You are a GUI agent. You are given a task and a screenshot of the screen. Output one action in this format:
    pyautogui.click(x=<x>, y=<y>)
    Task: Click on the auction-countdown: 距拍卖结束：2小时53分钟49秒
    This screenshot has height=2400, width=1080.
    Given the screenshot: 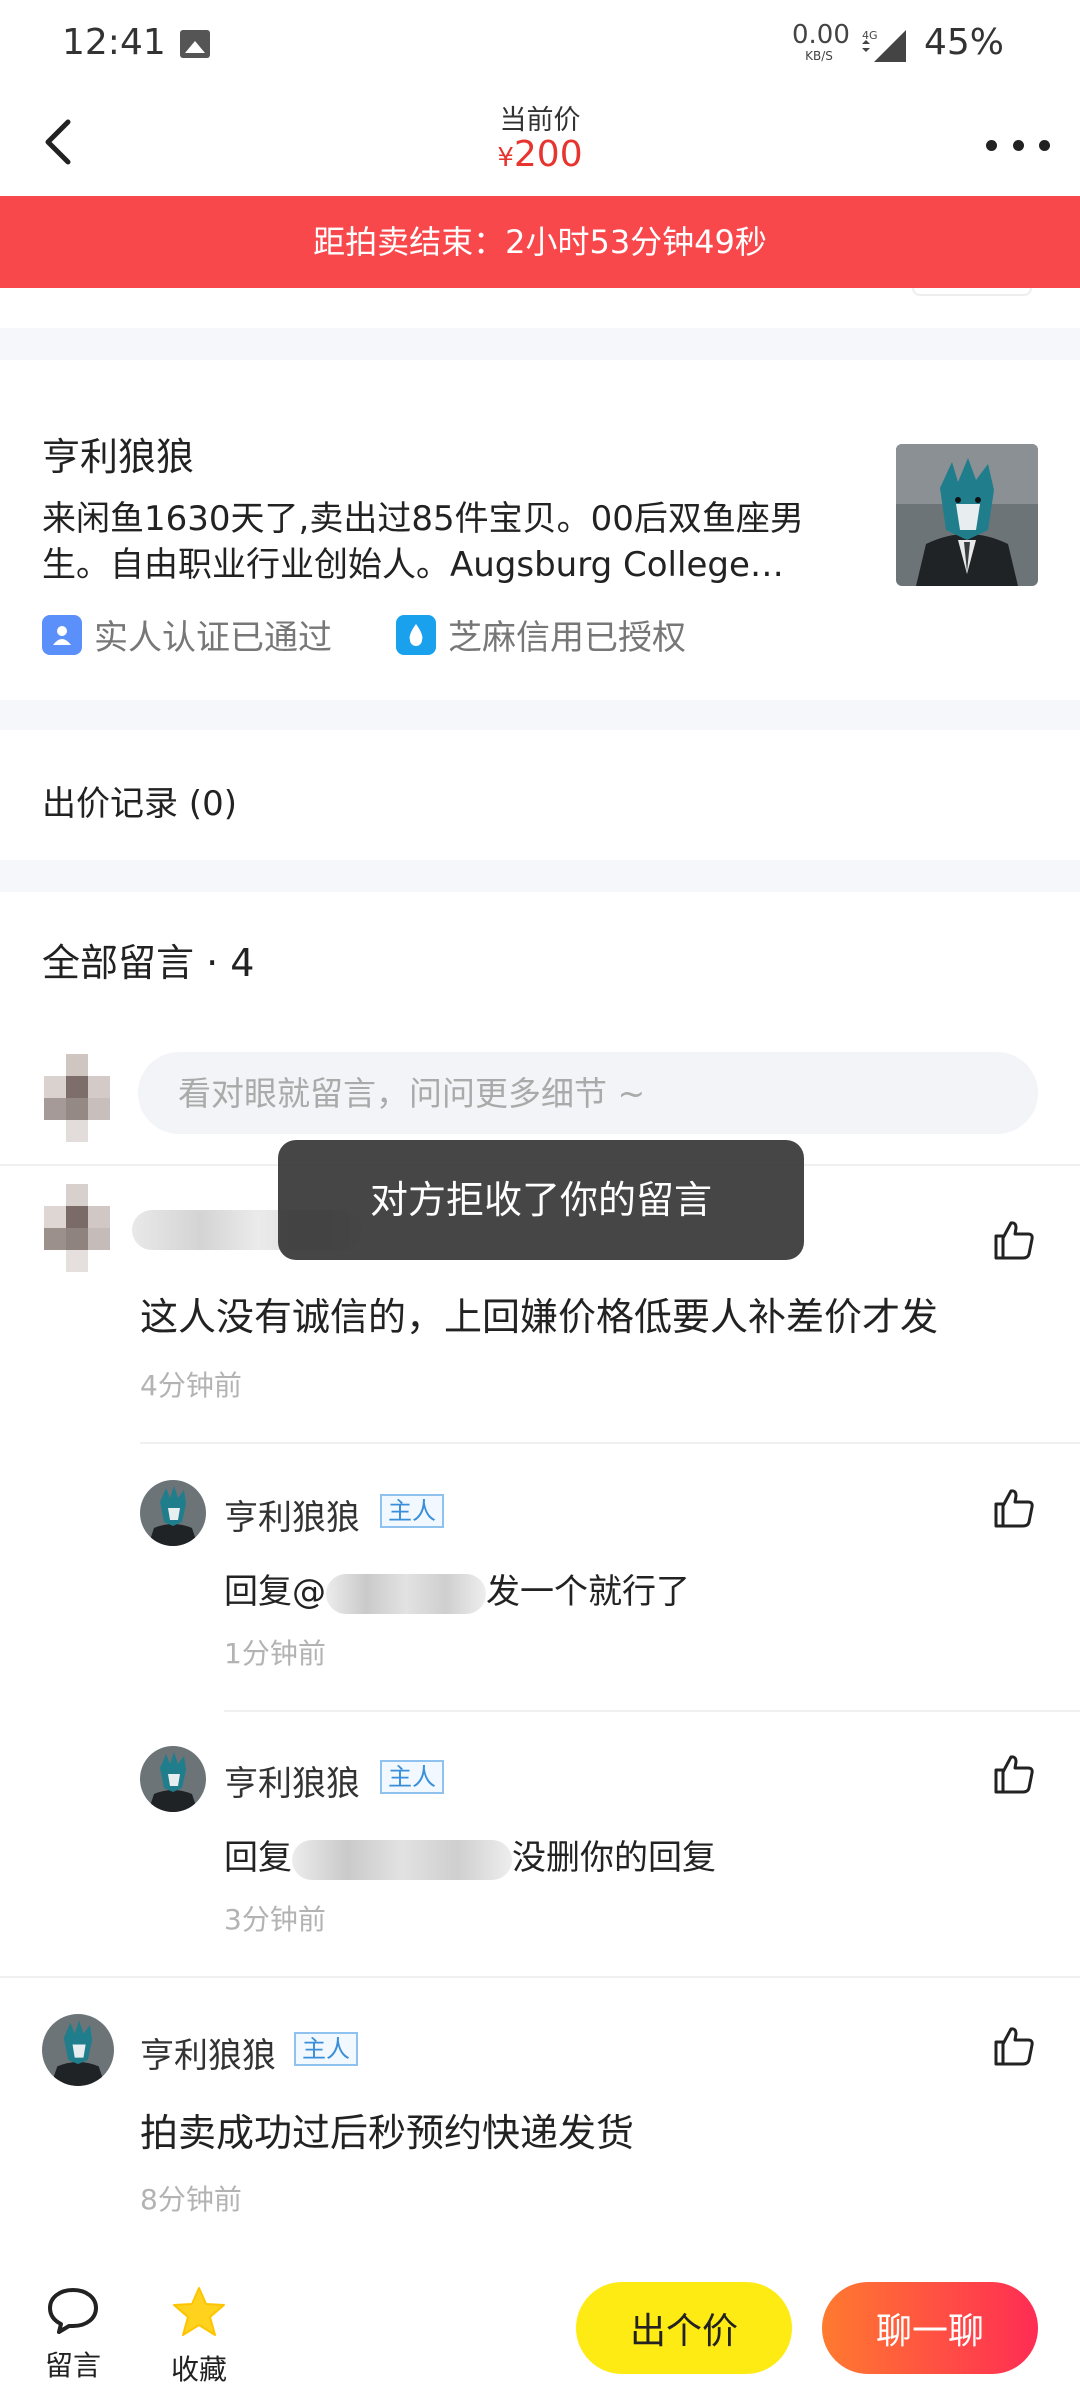 What is the action you would take?
    pyautogui.click(x=540, y=242)
    